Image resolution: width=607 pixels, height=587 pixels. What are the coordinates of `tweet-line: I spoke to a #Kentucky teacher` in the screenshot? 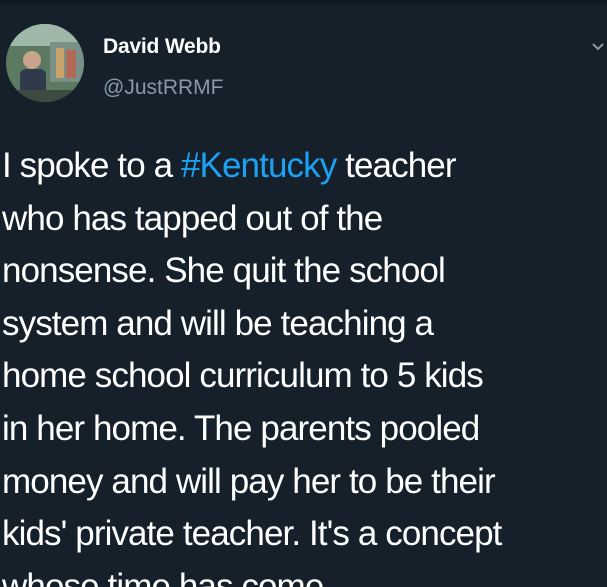 It's located at (304, 166).